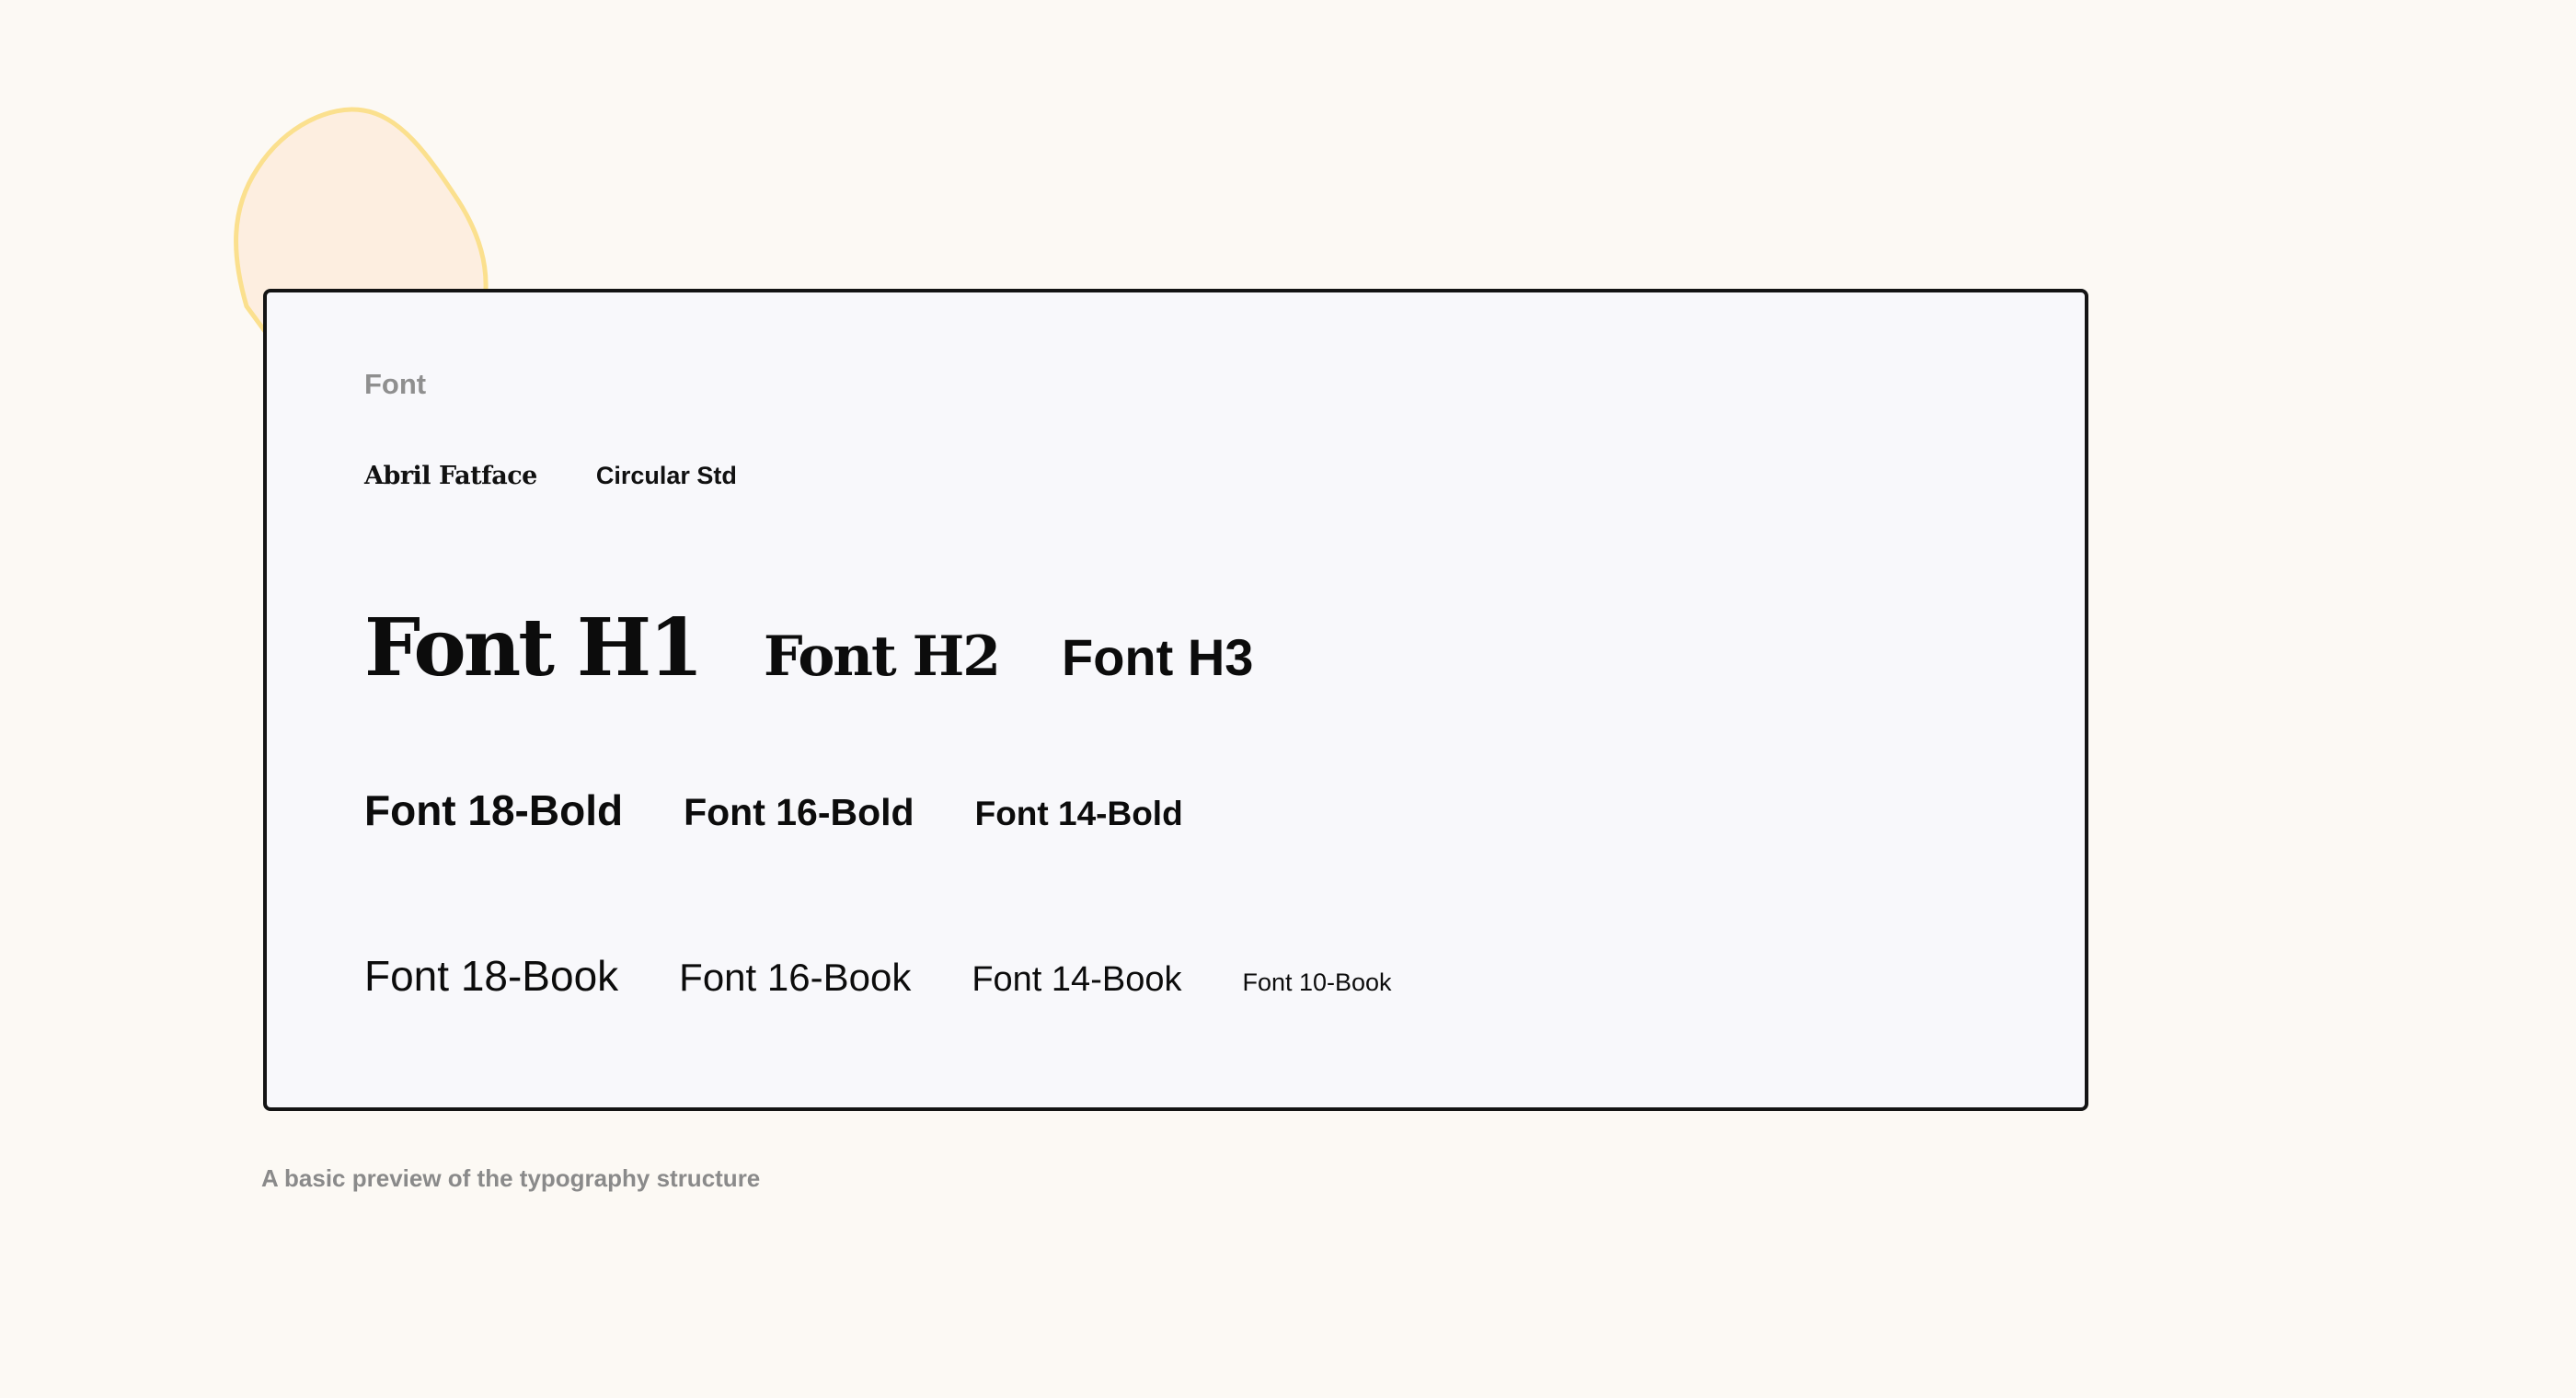 This screenshot has height=1398, width=2576. What do you see at coordinates (1317, 982) in the screenshot?
I see `sample-10-book: Font 10-Book` at bounding box center [1317, 982].